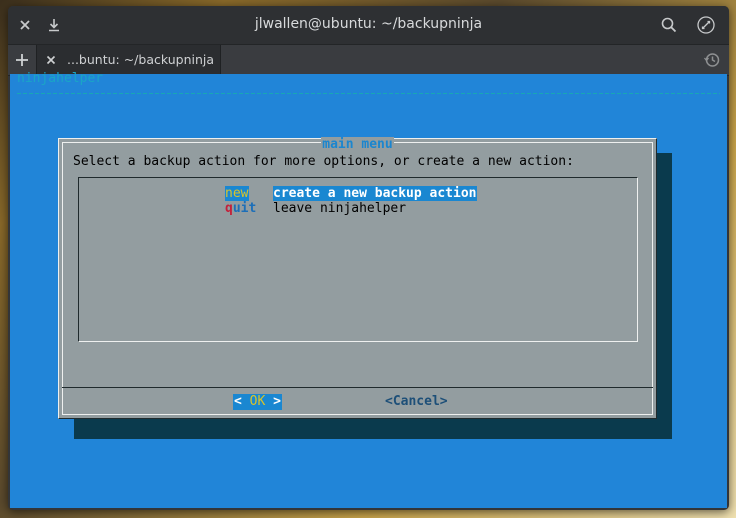 The image size is (736, 518). Describe the element at coordinates (669, 25) in the screenshot. I see `search-icon` at that location.